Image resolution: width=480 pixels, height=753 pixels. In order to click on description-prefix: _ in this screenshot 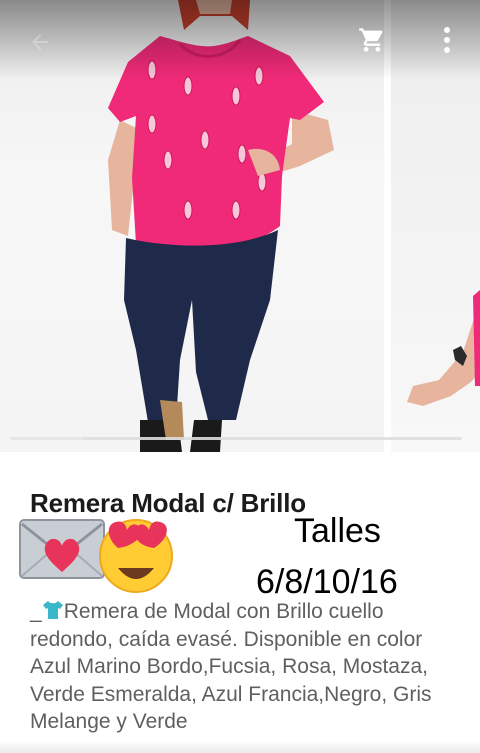, I will do `click(36, 611)`.